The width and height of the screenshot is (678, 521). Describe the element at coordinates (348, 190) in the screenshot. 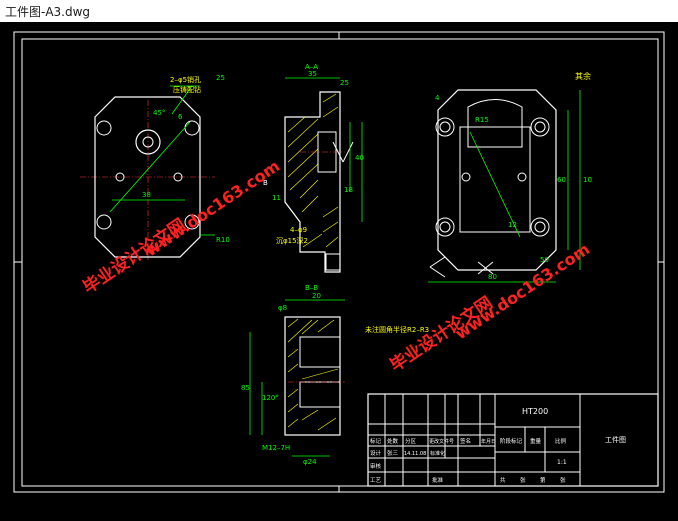

I see `dim-18: 18` at that location.